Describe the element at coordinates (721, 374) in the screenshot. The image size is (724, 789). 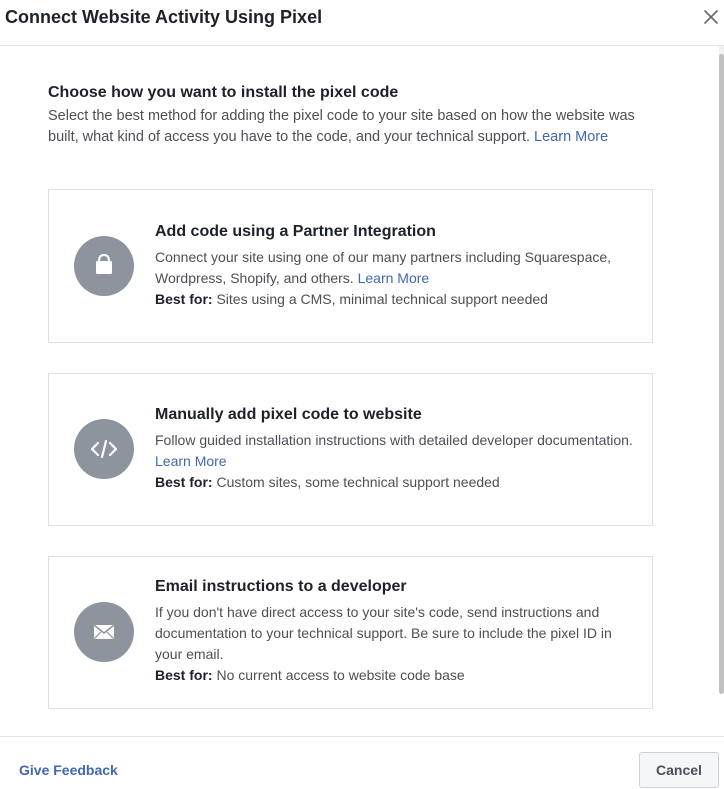
I see `scrollbar-thumb` at that location.